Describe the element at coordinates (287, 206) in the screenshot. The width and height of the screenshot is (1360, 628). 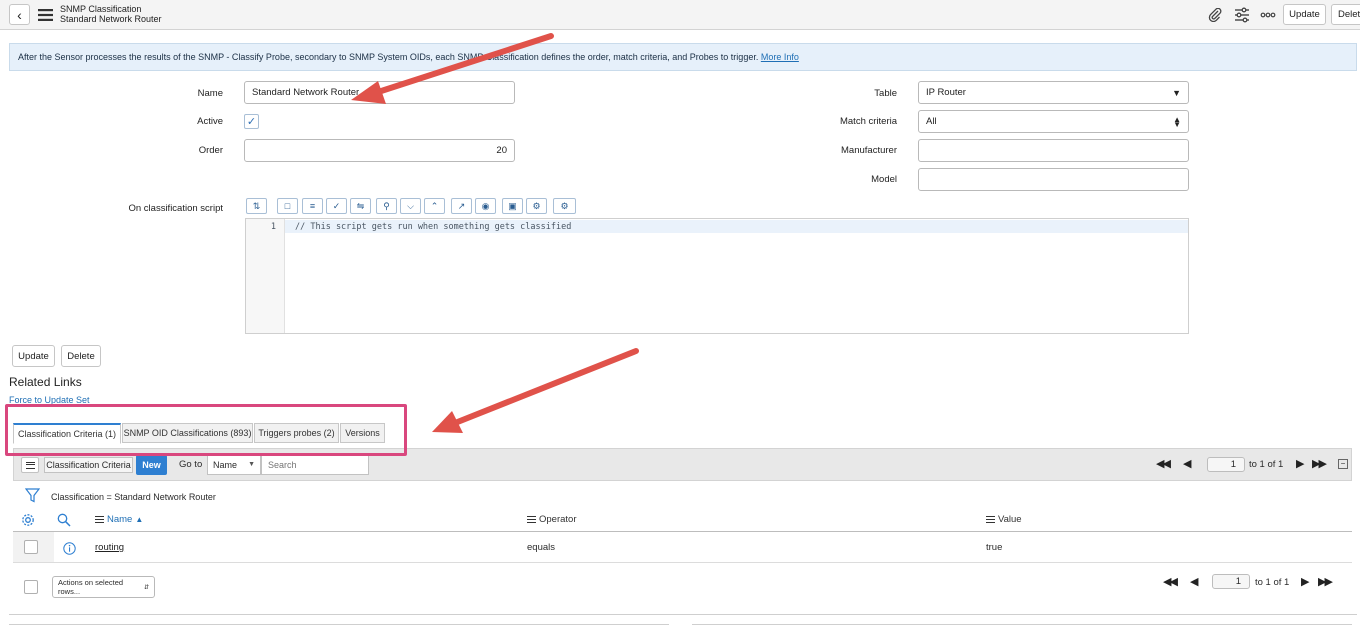
I see `comment-icon: □` at that location.